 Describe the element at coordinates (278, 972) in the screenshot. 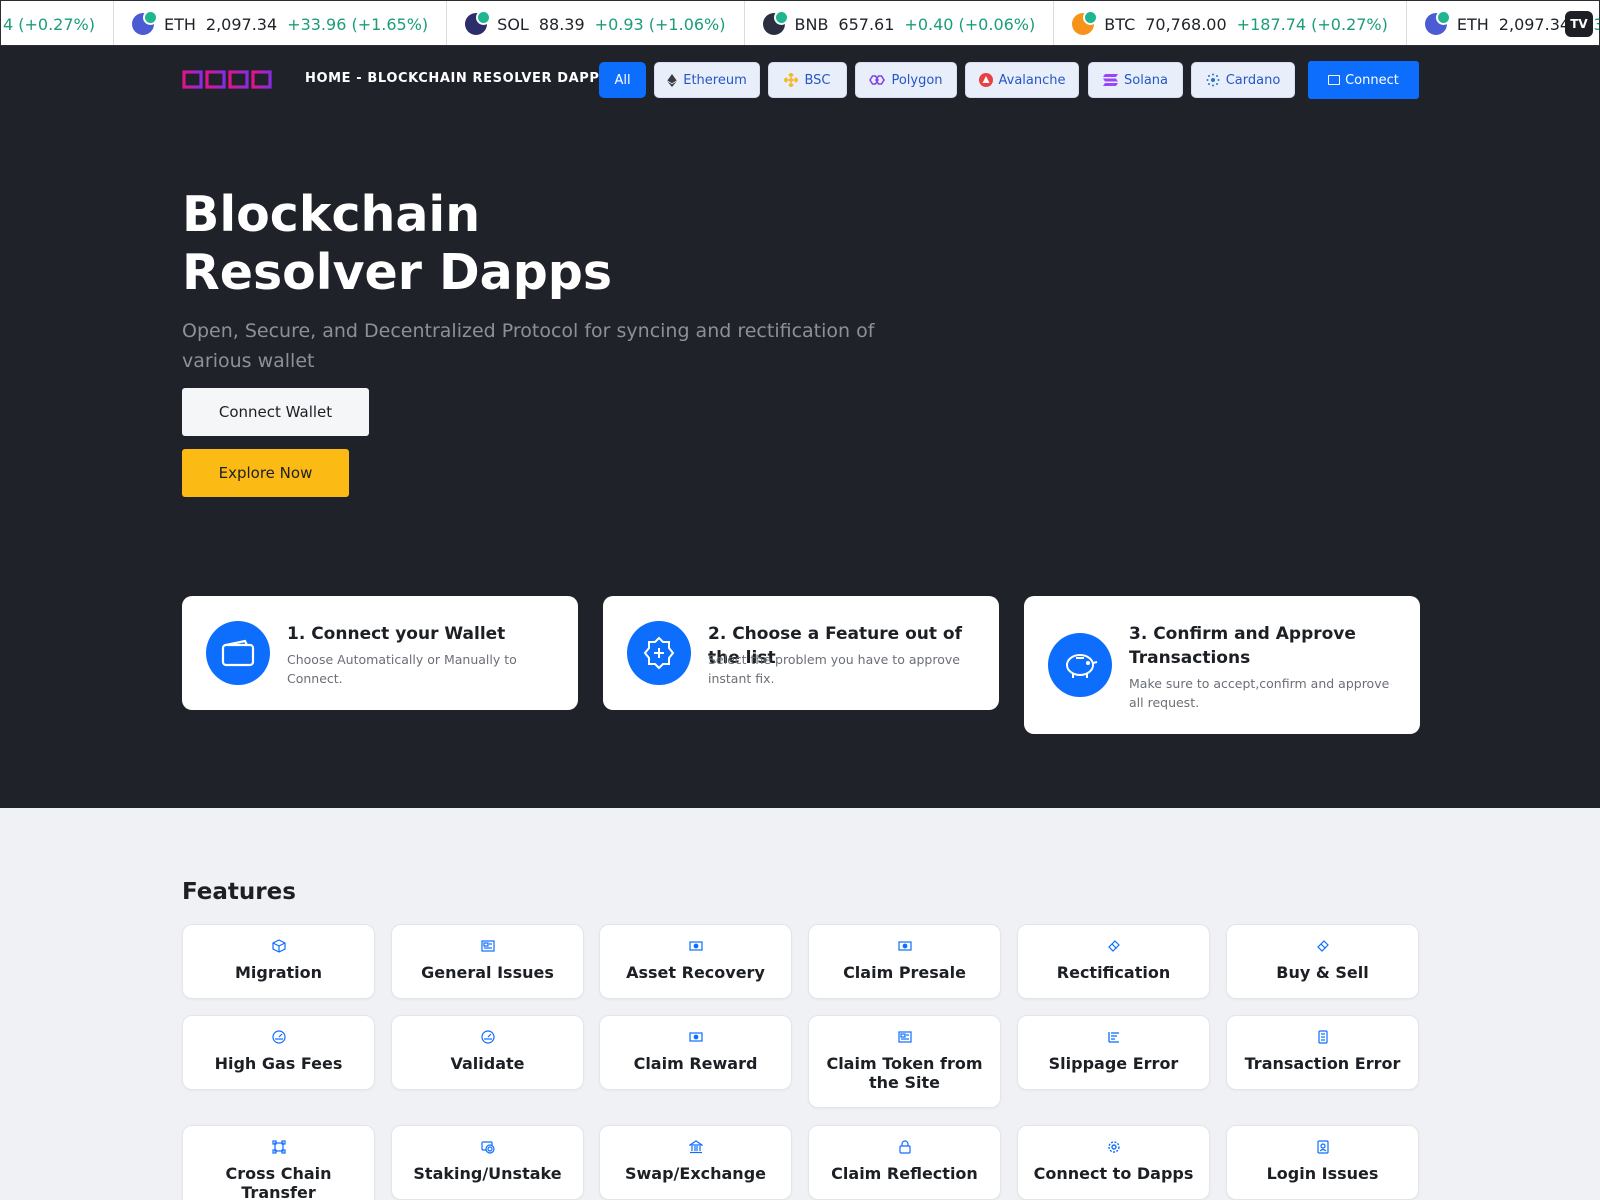

I see `feature-label: Migration` at that location.